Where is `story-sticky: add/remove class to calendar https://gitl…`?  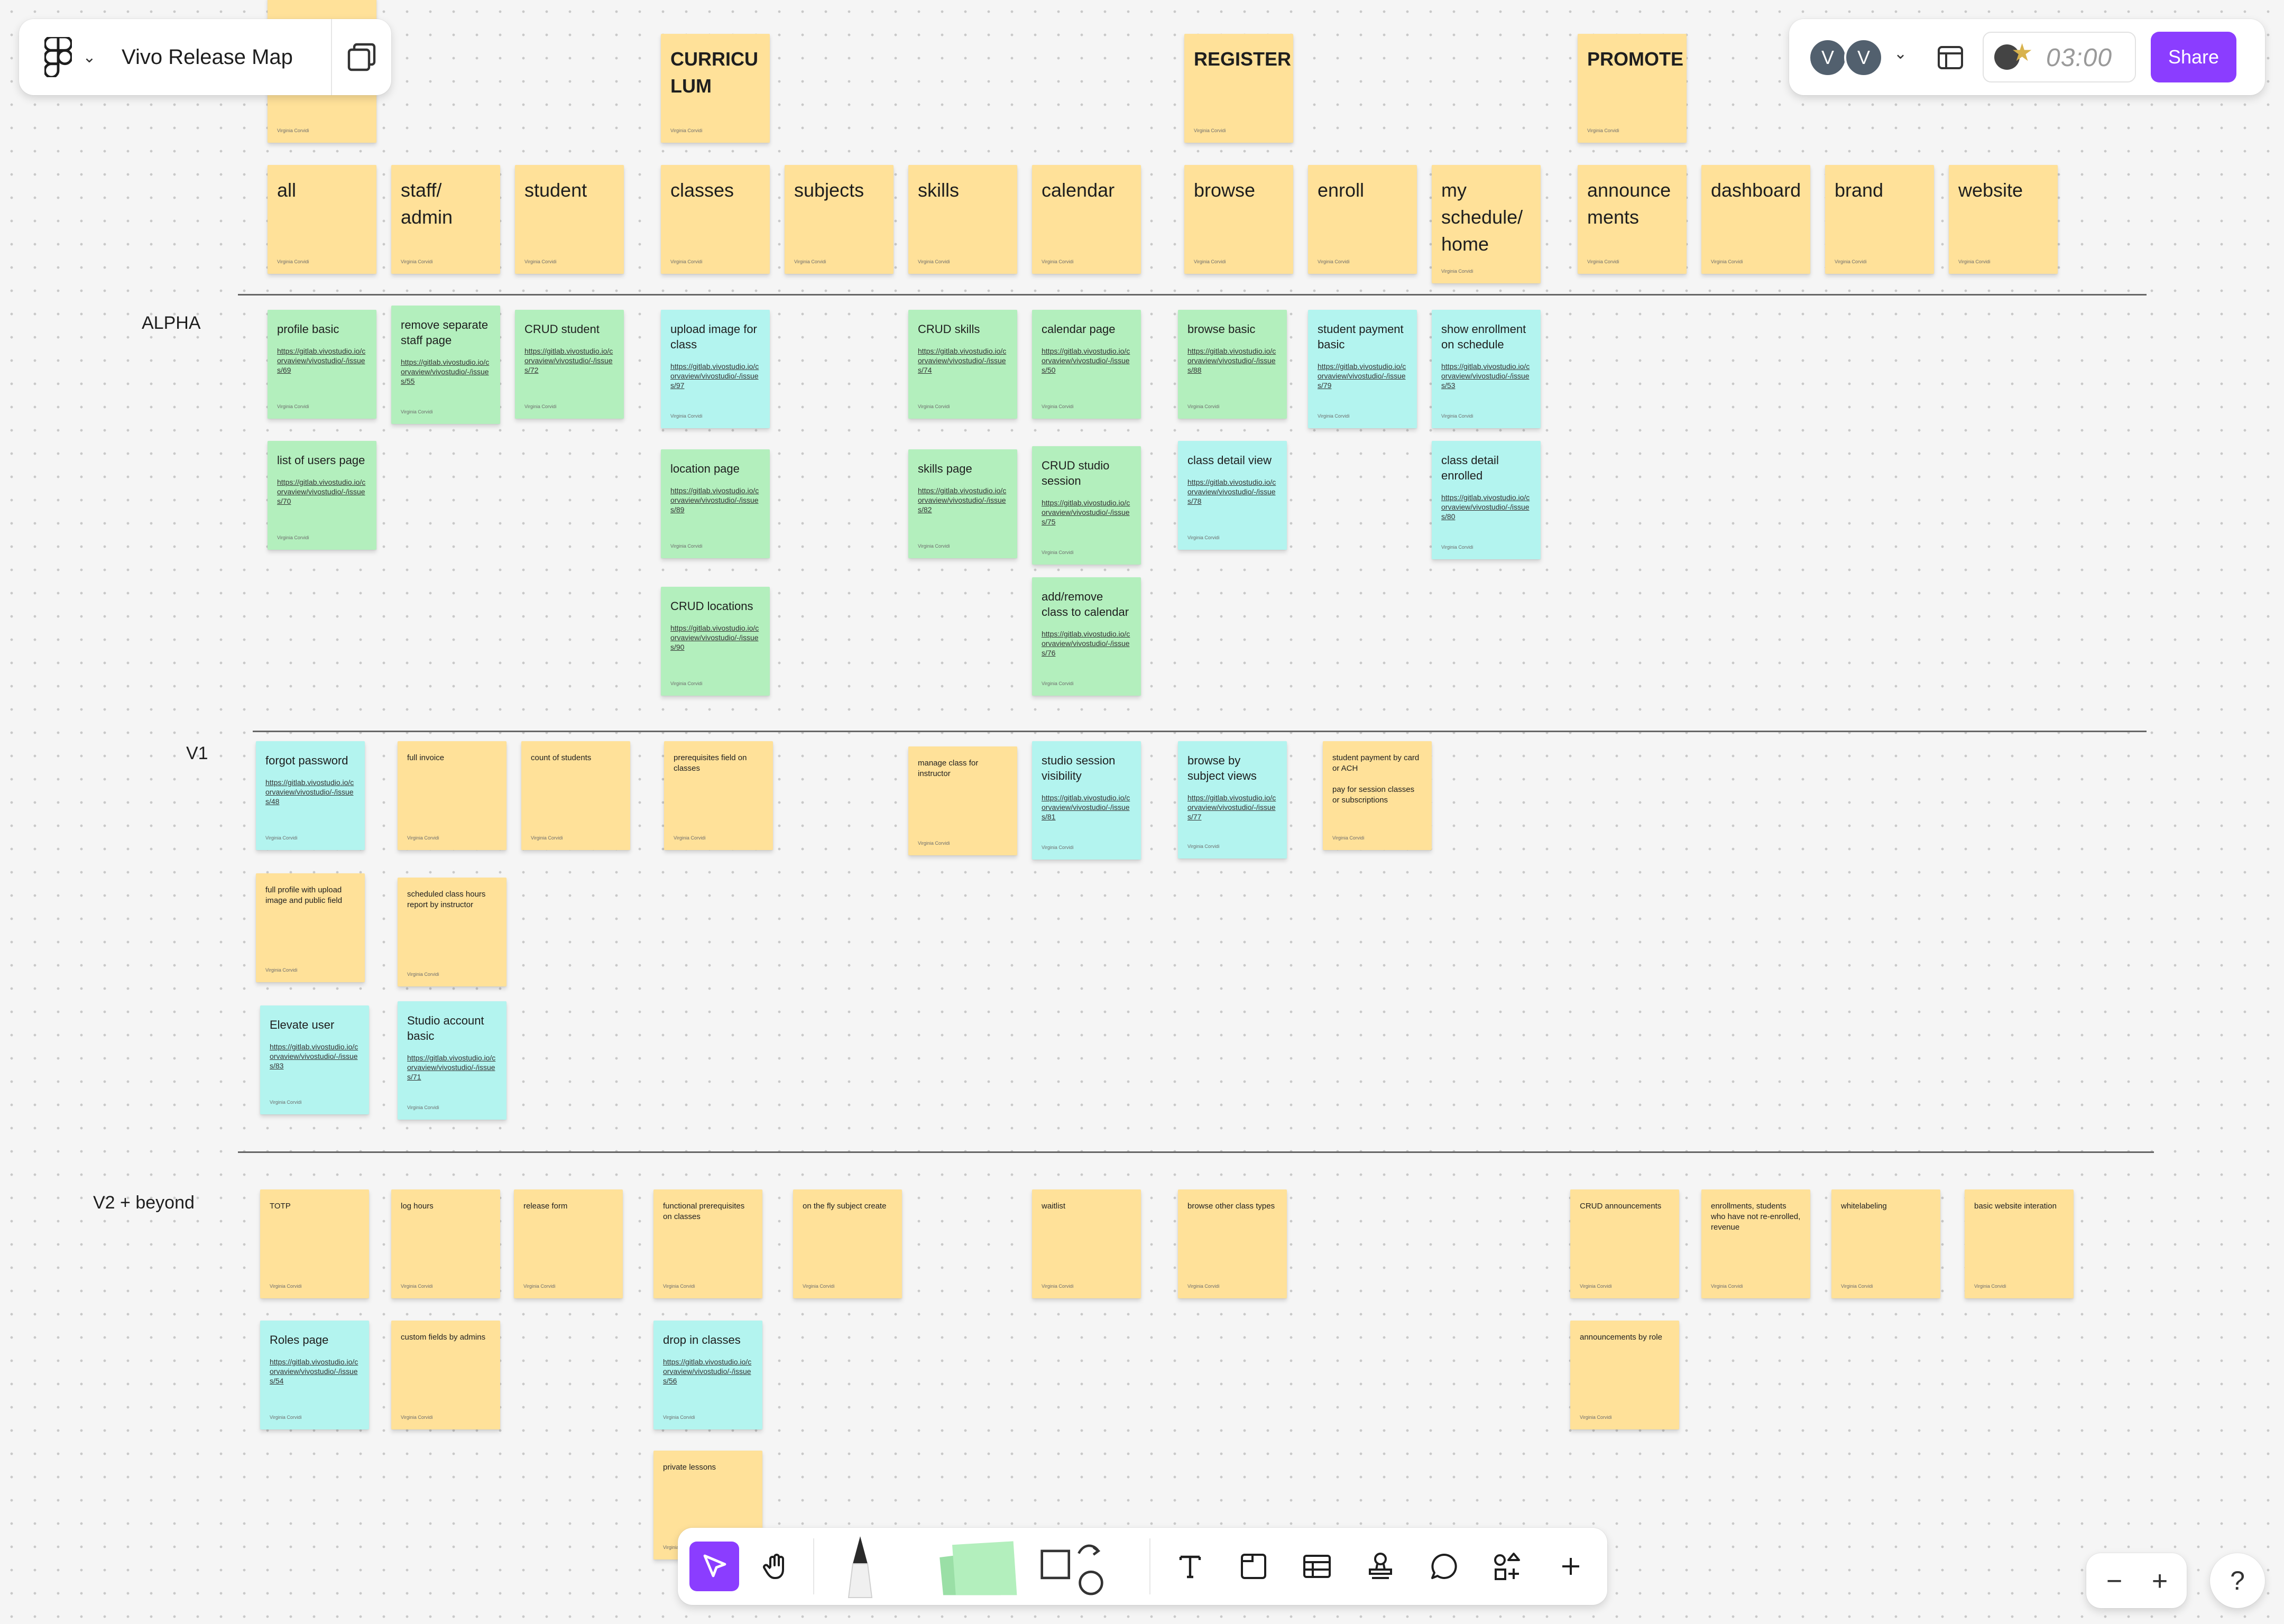 story-sticky: add/remove class to calendar https://gitl… is located at coordinates (1086, 636).